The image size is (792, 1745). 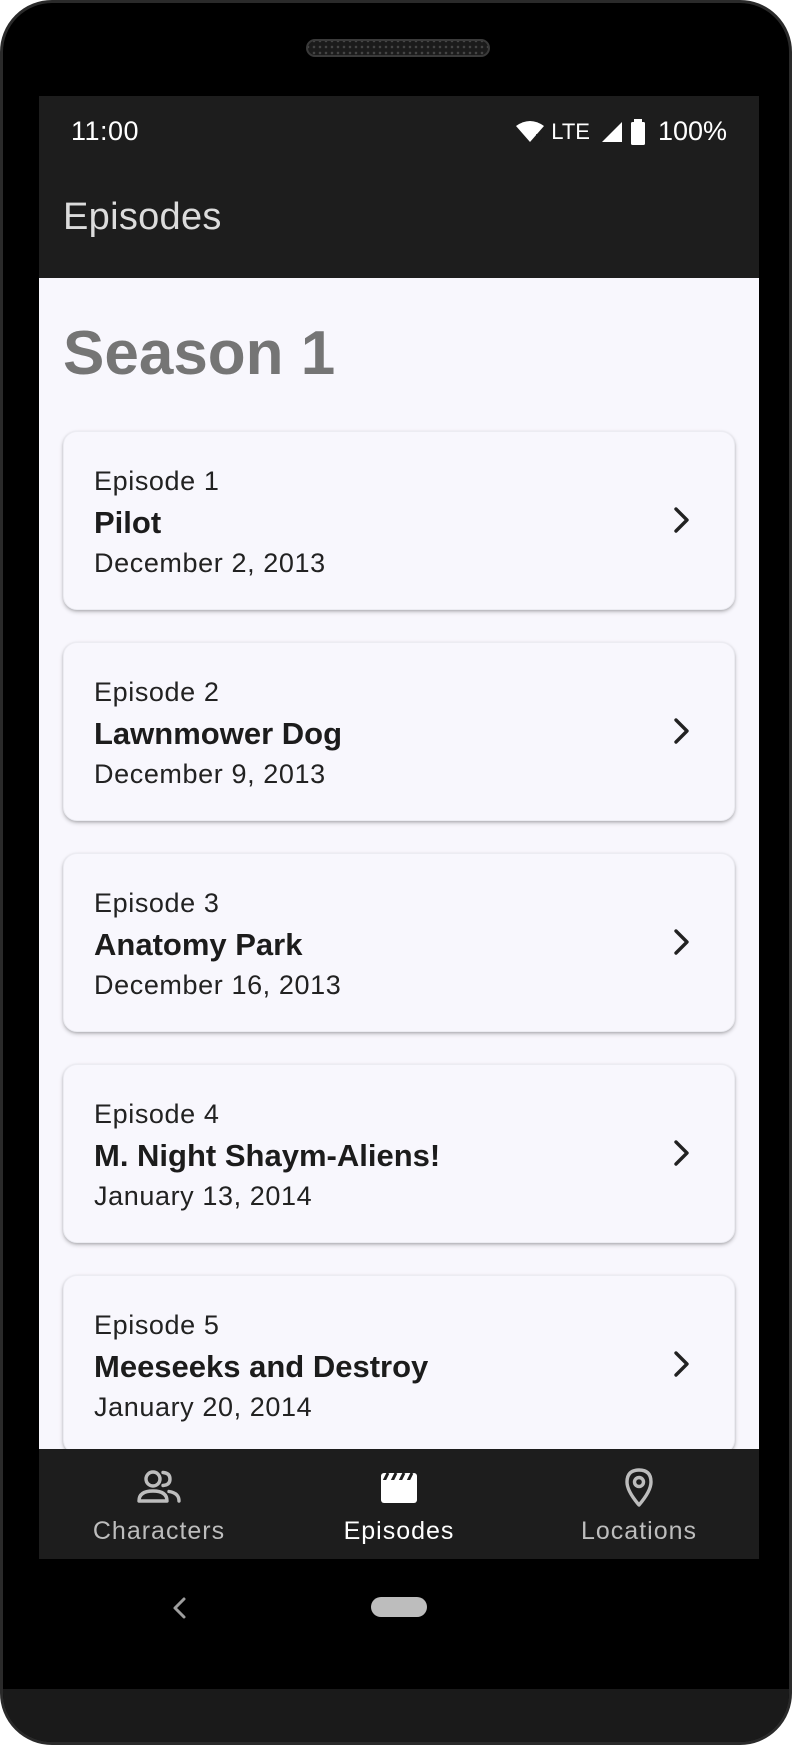 What do you see at coordinates (530, 132) in the screenshot?
I see `wifi-icon: 5` at bounding box center [530, 132].